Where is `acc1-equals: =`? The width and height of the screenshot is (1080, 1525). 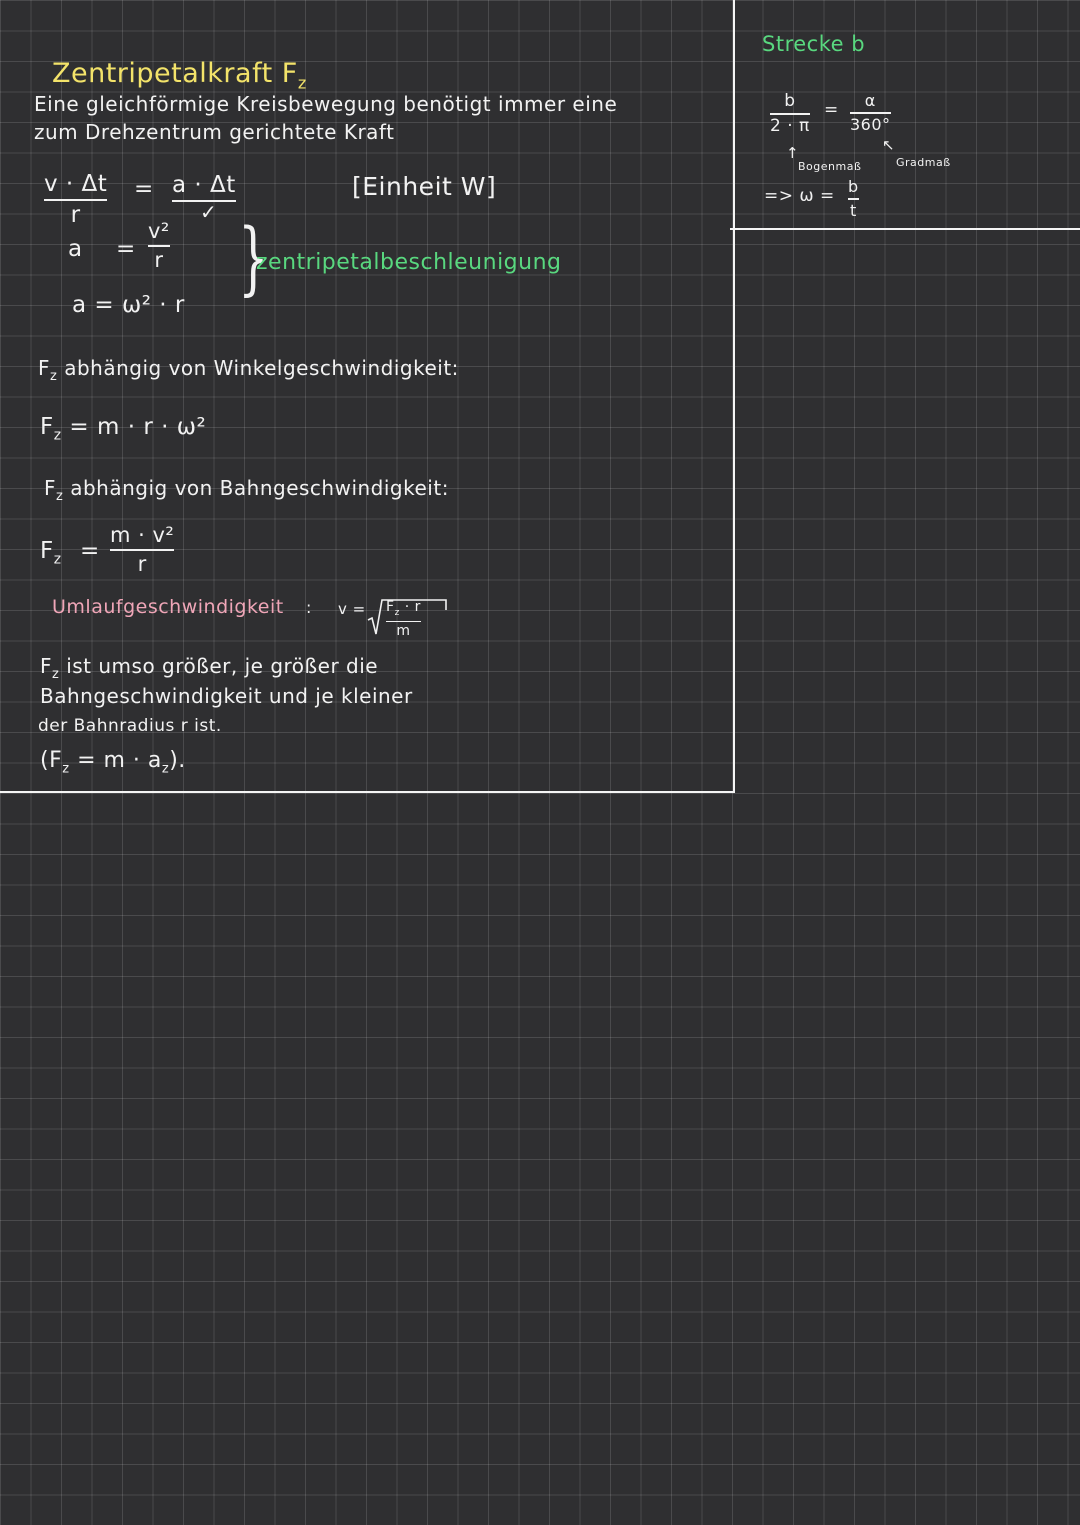 acc1-equals: = is located at coordinates (126, 249).